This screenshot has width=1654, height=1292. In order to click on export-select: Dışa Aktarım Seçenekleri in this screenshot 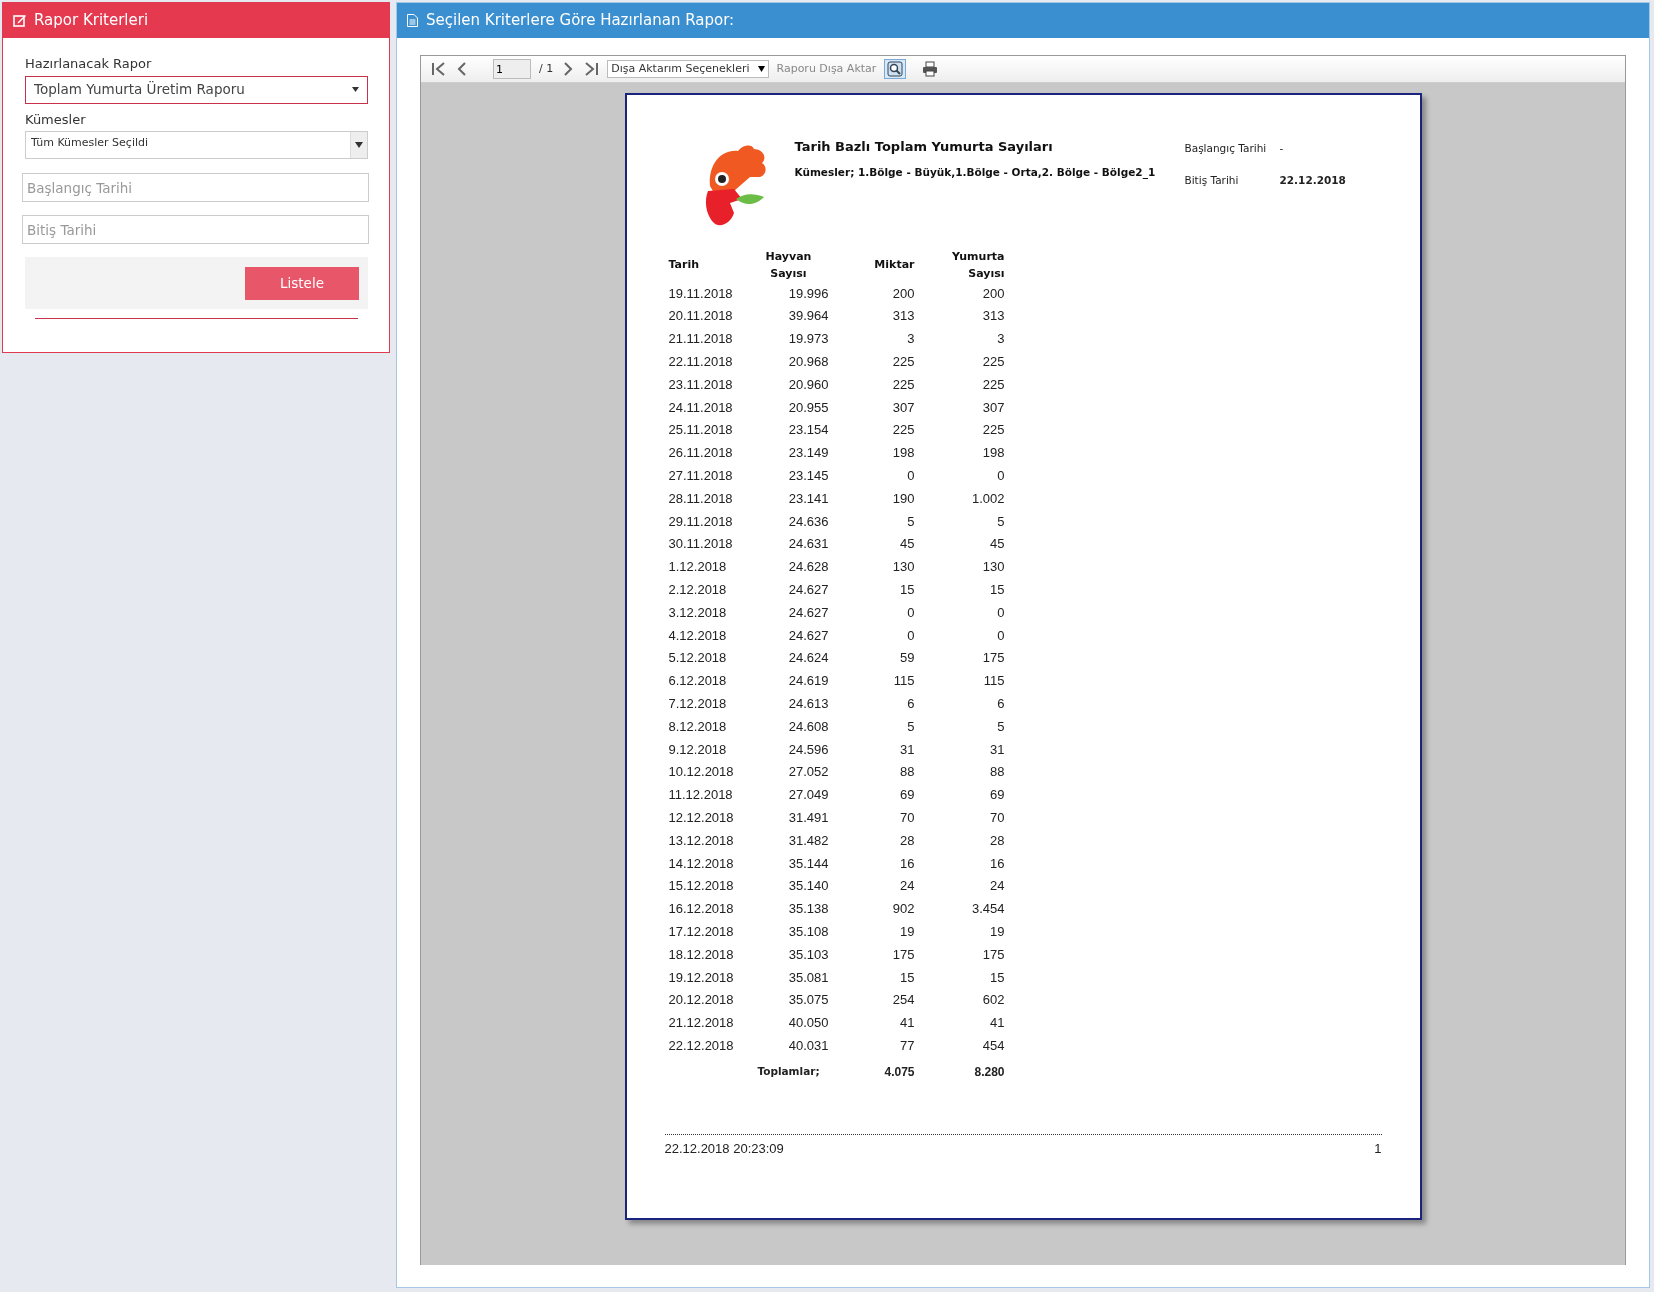, I will do `click(688, 69)`.